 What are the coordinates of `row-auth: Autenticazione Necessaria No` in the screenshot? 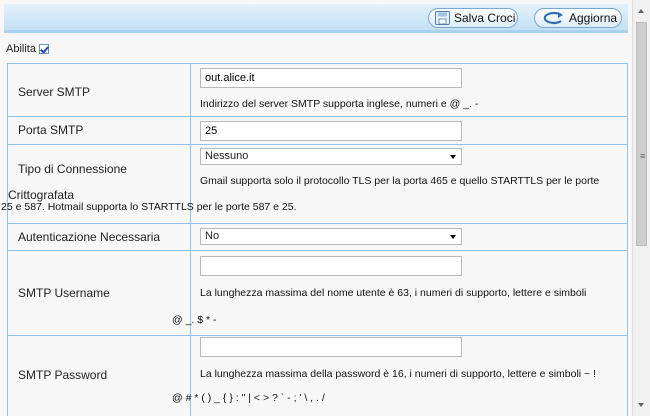 It's located at (317, 237).